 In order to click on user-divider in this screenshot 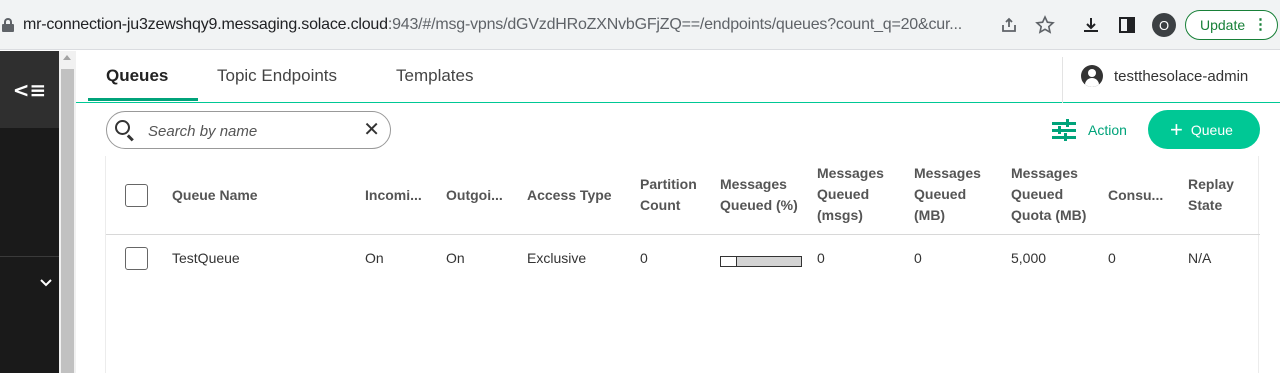, I will do `click(1062, 80)`.